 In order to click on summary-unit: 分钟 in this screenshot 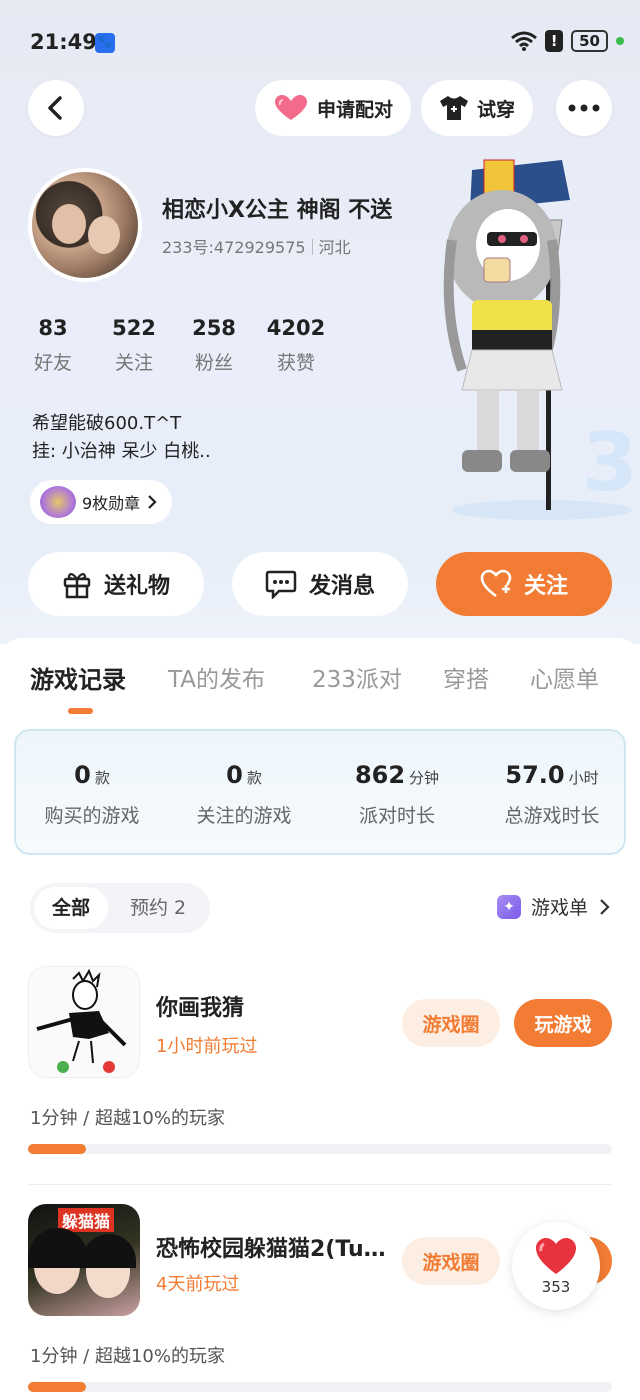, I will do `click(424, 778)`.